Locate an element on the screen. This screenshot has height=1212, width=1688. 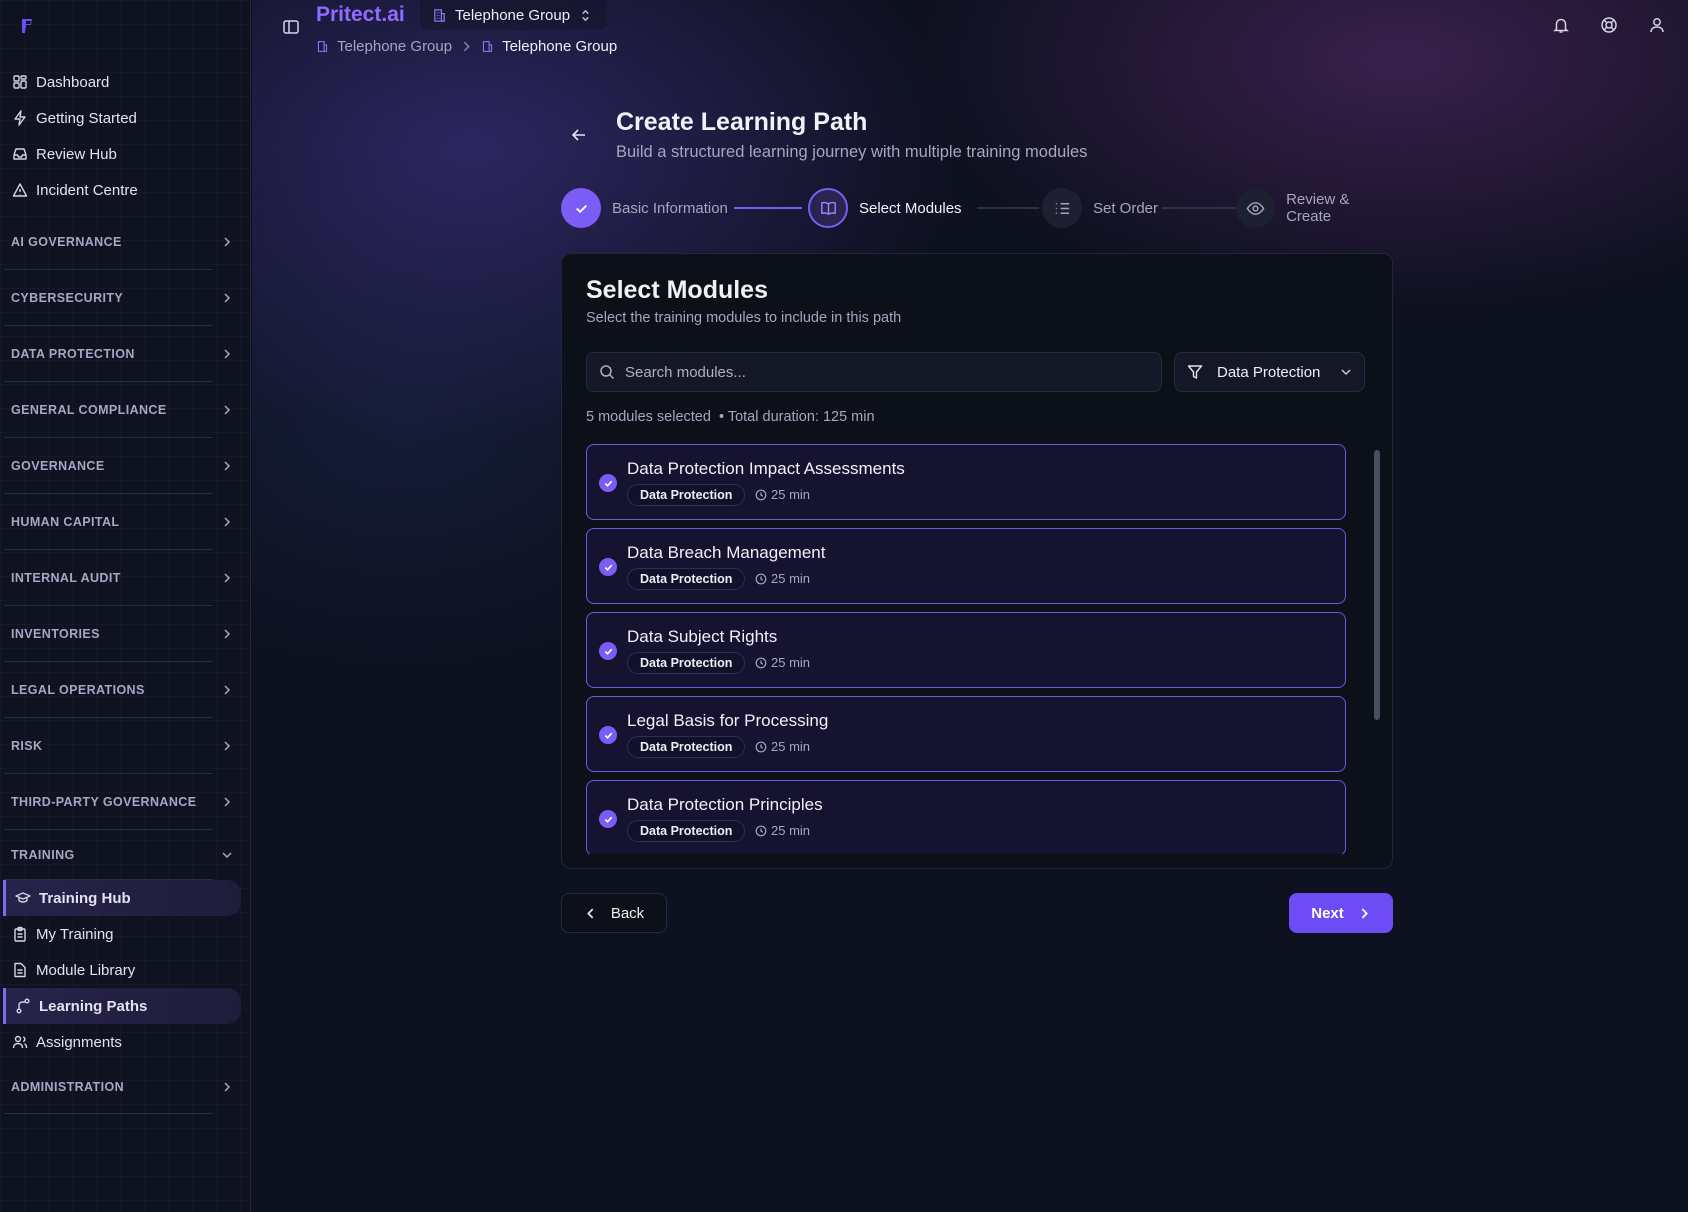
file-icon is located at coordinates (20, 970).